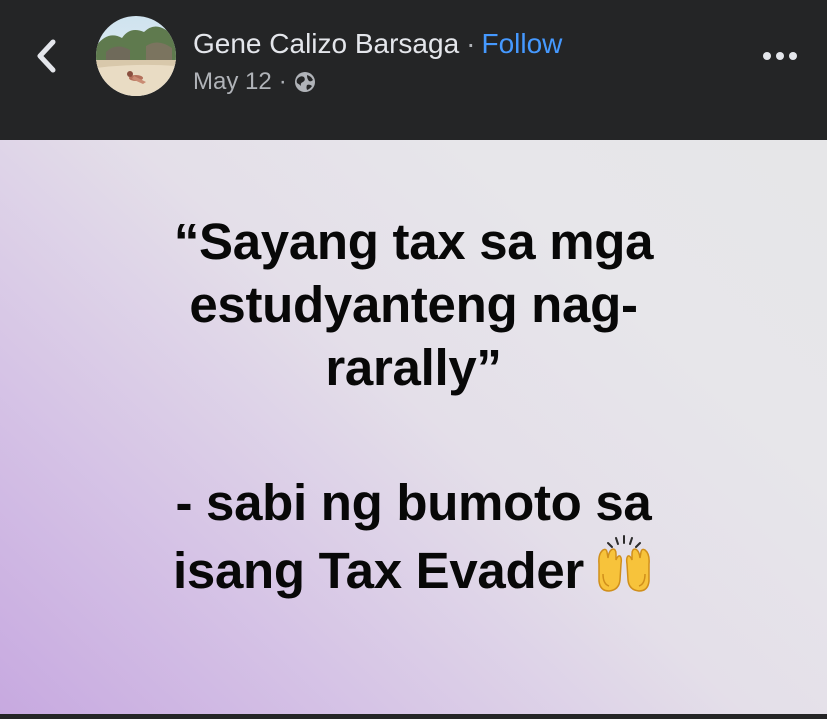 Image resolution: width=827 pixels, height=719 pixels. Describe the element at coordinates (413, 716) in the screenshot. I see `bottom-border` at that location.